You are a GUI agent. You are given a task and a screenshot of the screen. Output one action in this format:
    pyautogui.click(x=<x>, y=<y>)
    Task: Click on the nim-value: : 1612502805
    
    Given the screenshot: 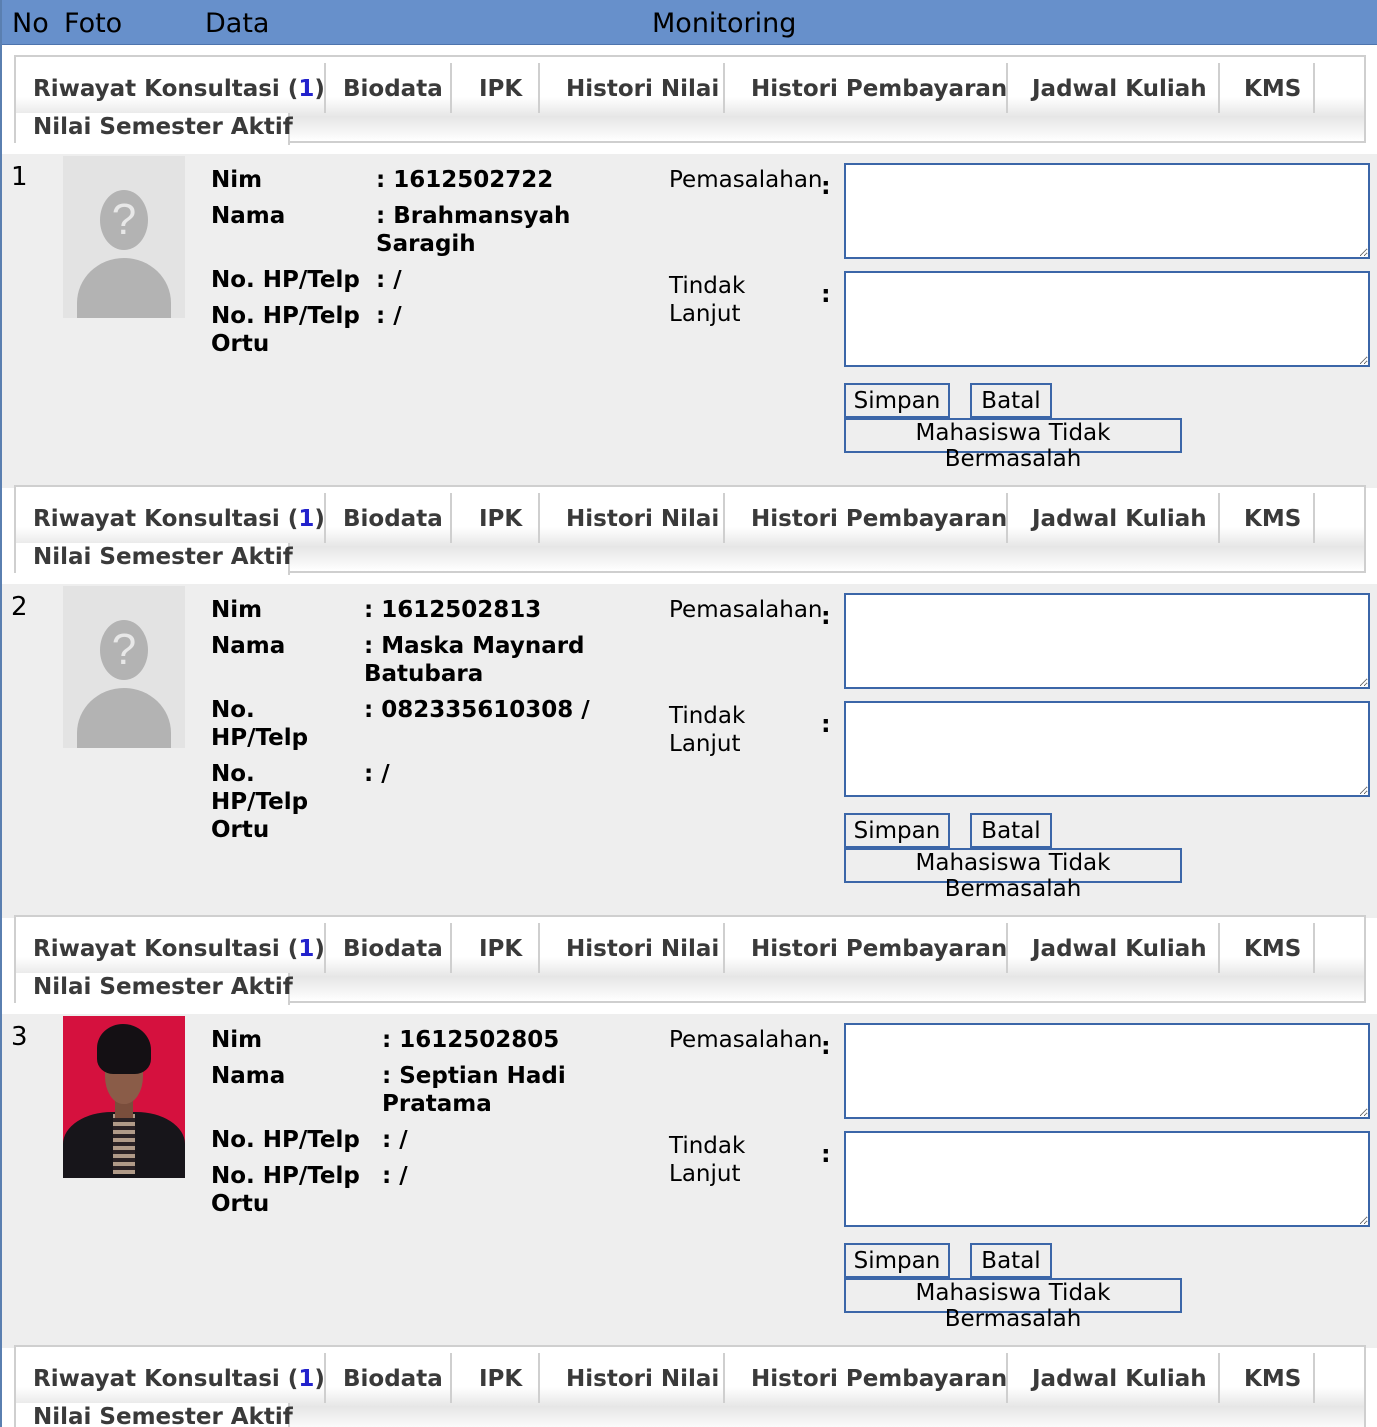 What is the action you would take?
    pyautogui.click(x=471, y=1040)
    